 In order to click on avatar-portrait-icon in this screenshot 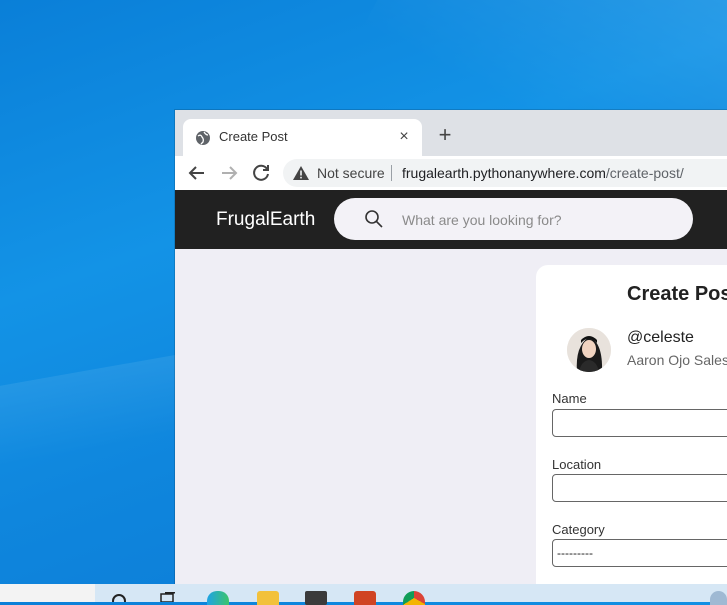, I will do `click(589, 350)`.